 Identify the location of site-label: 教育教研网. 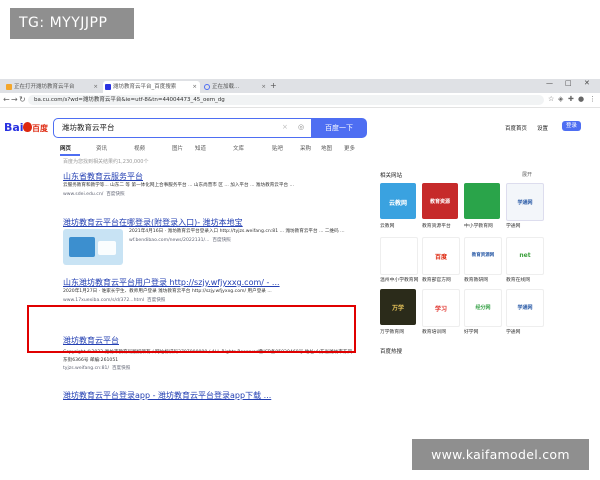
(476, 279).